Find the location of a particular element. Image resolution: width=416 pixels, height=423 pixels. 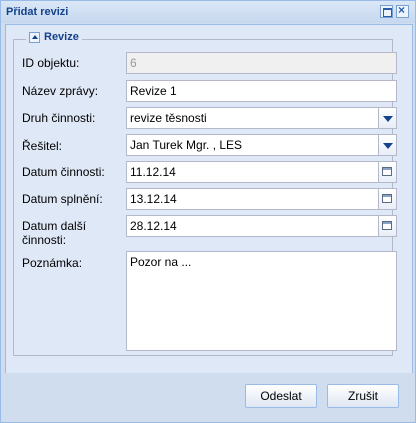

name-field is located at coordinates (261, 91).